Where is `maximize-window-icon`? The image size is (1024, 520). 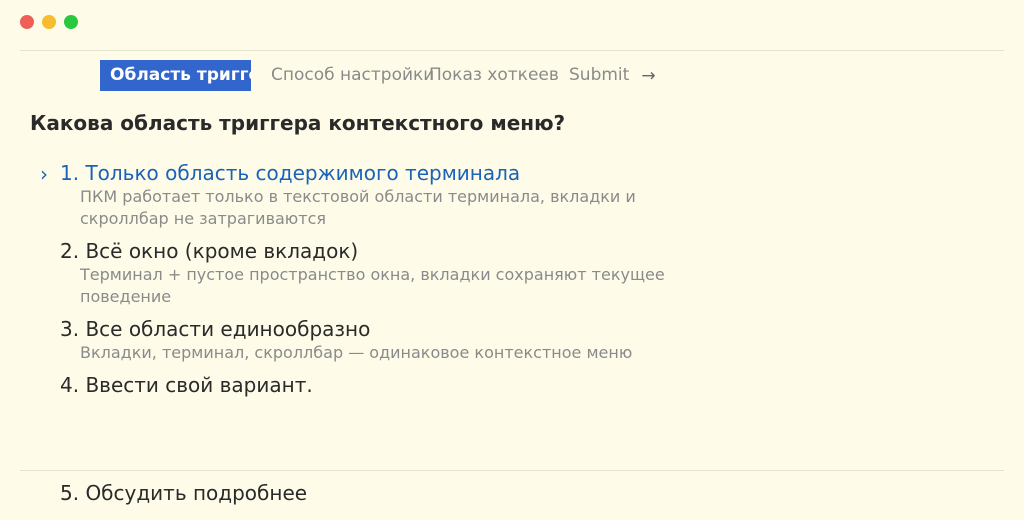
maximize-window-icon is located at coordinates (71, 22).